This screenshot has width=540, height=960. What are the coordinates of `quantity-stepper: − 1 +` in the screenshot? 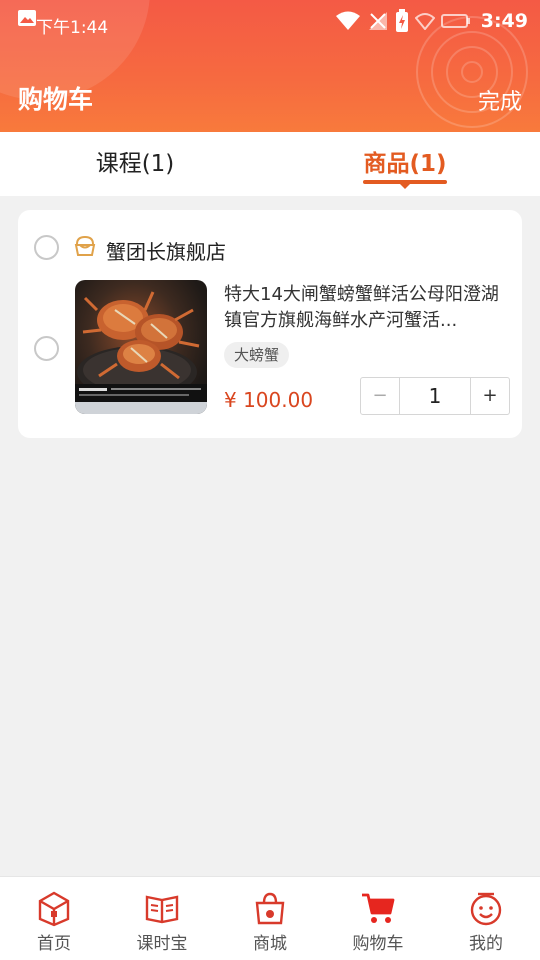 It's located at (435, 396).